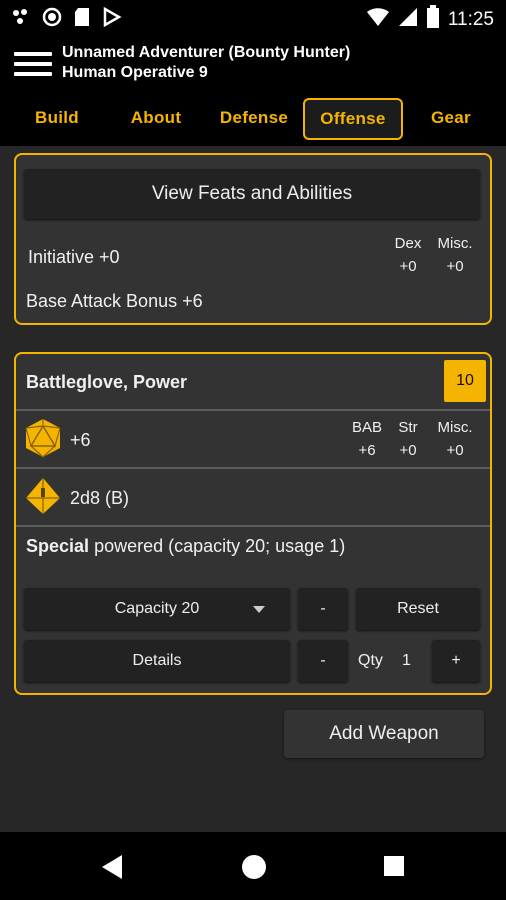 Image resolution: width=506 pixels, height=900 pixels. I want to click on bab-header: BAB, so click(366, 427).